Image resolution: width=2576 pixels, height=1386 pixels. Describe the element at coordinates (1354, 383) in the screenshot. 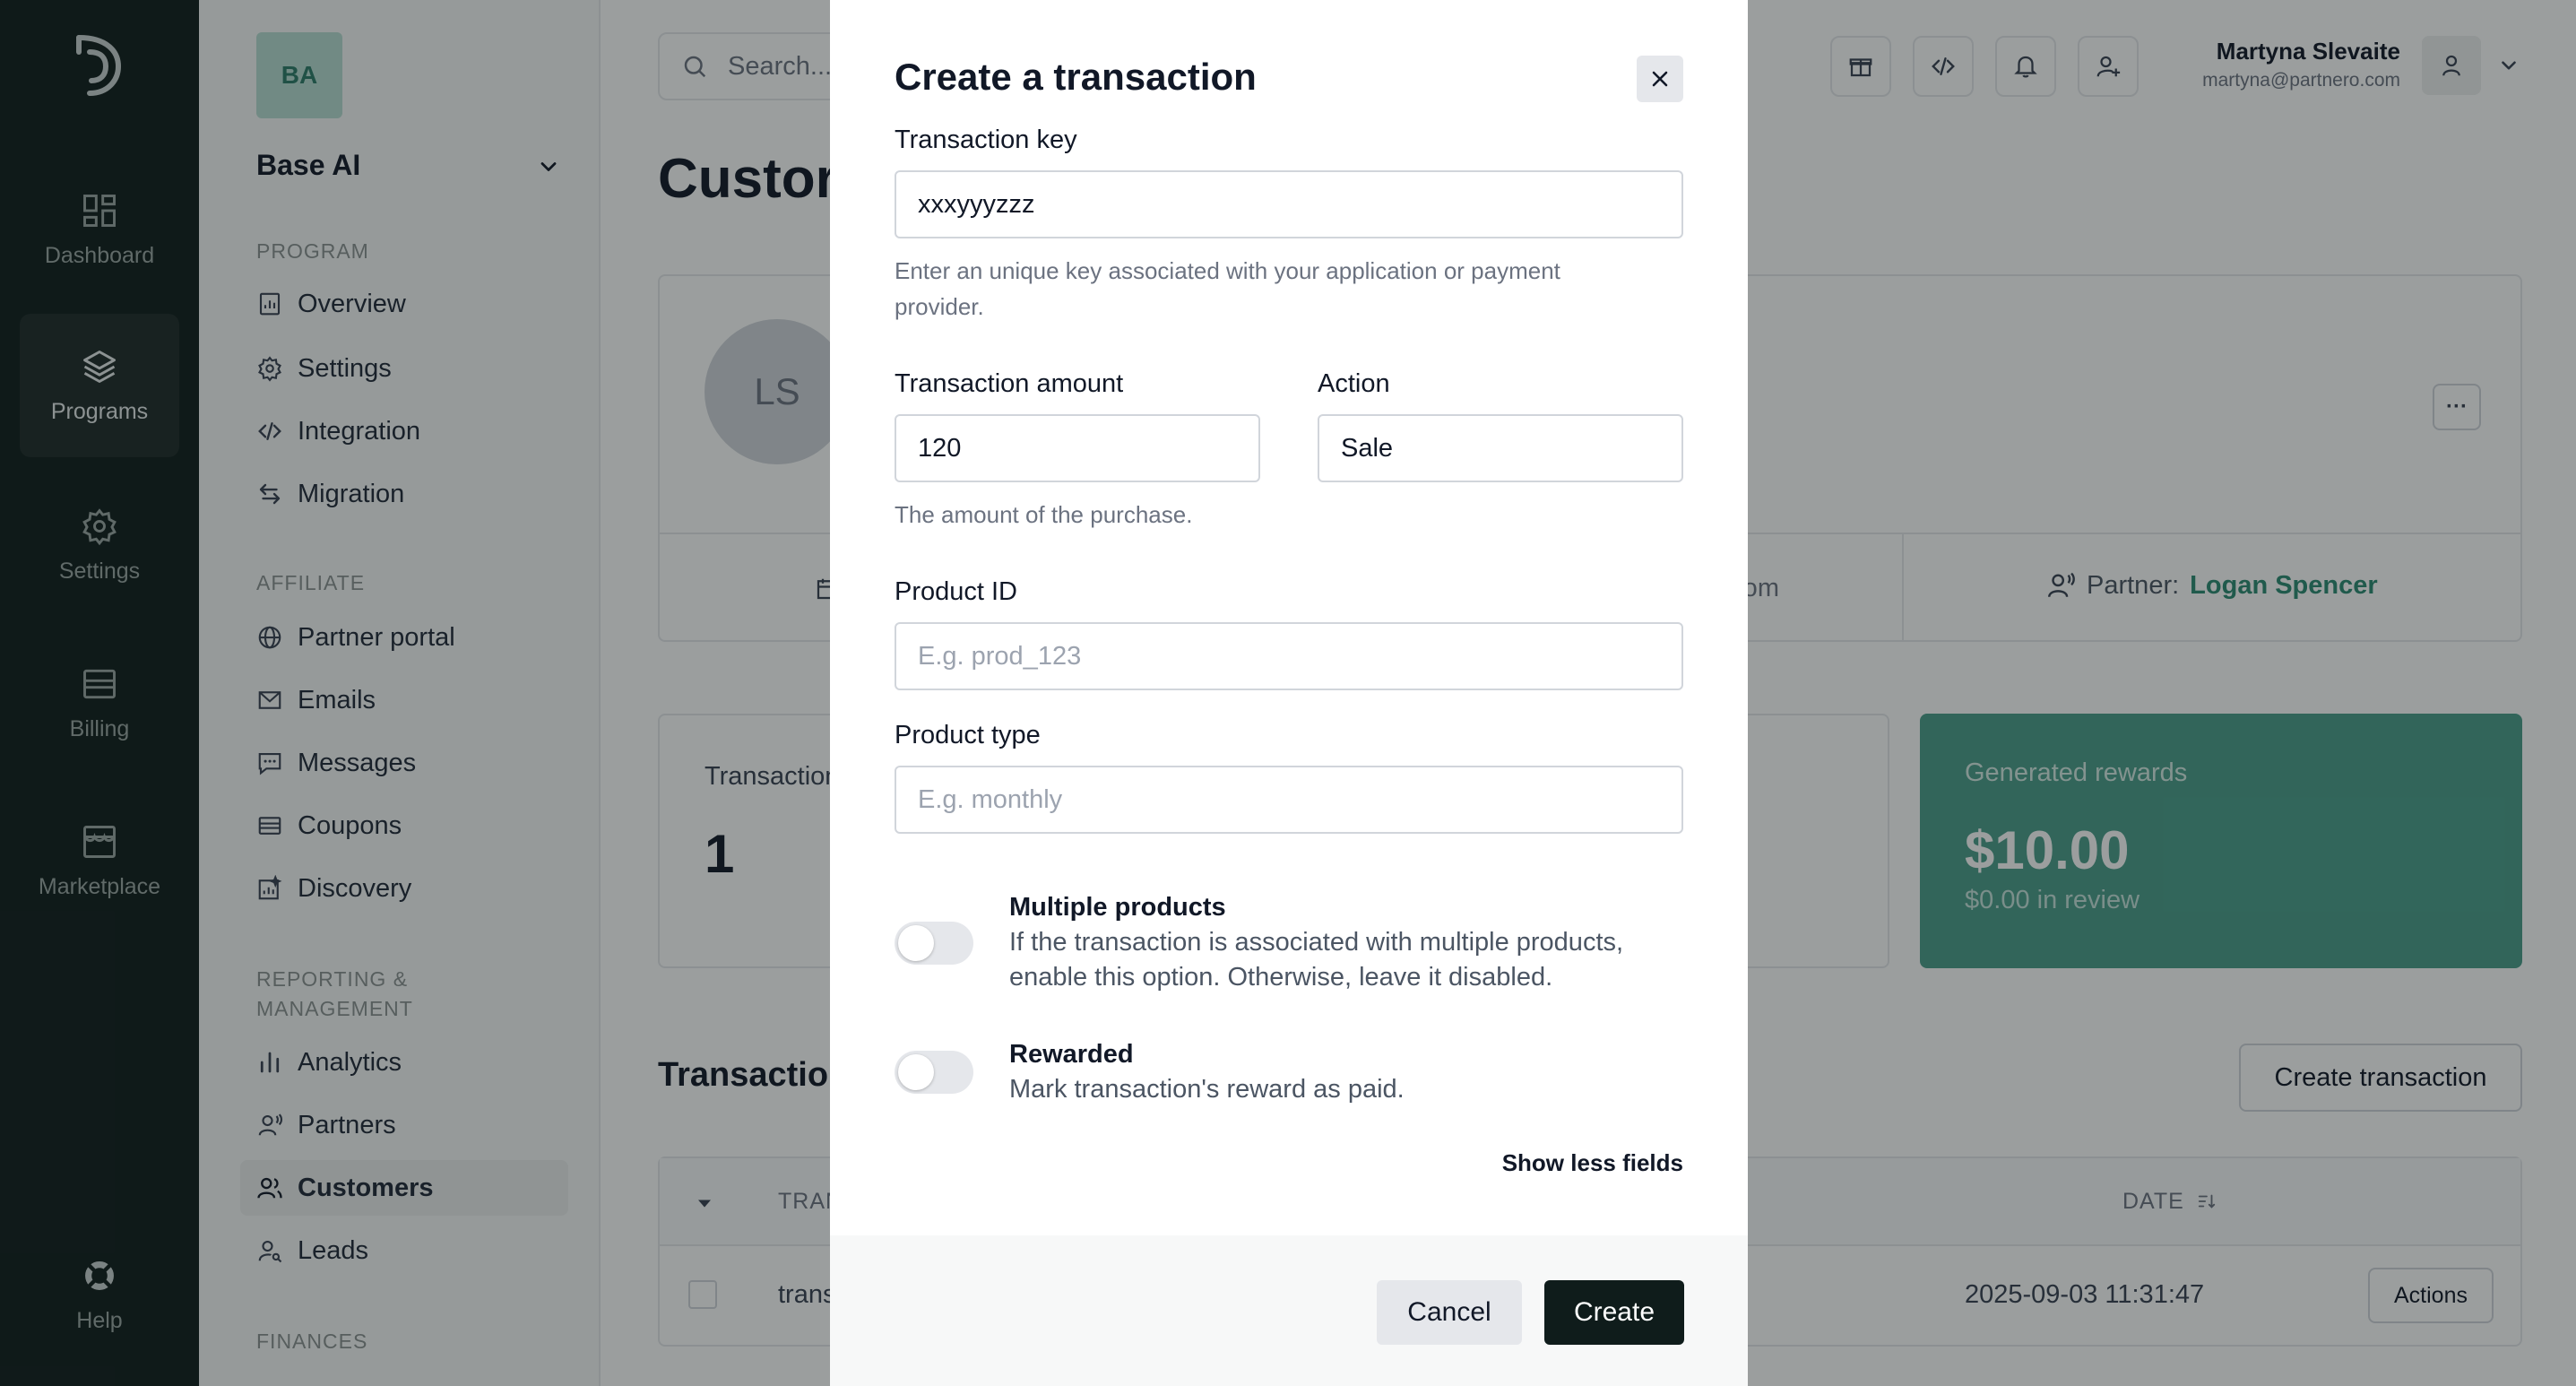

I see `action-label: Action` at that location.